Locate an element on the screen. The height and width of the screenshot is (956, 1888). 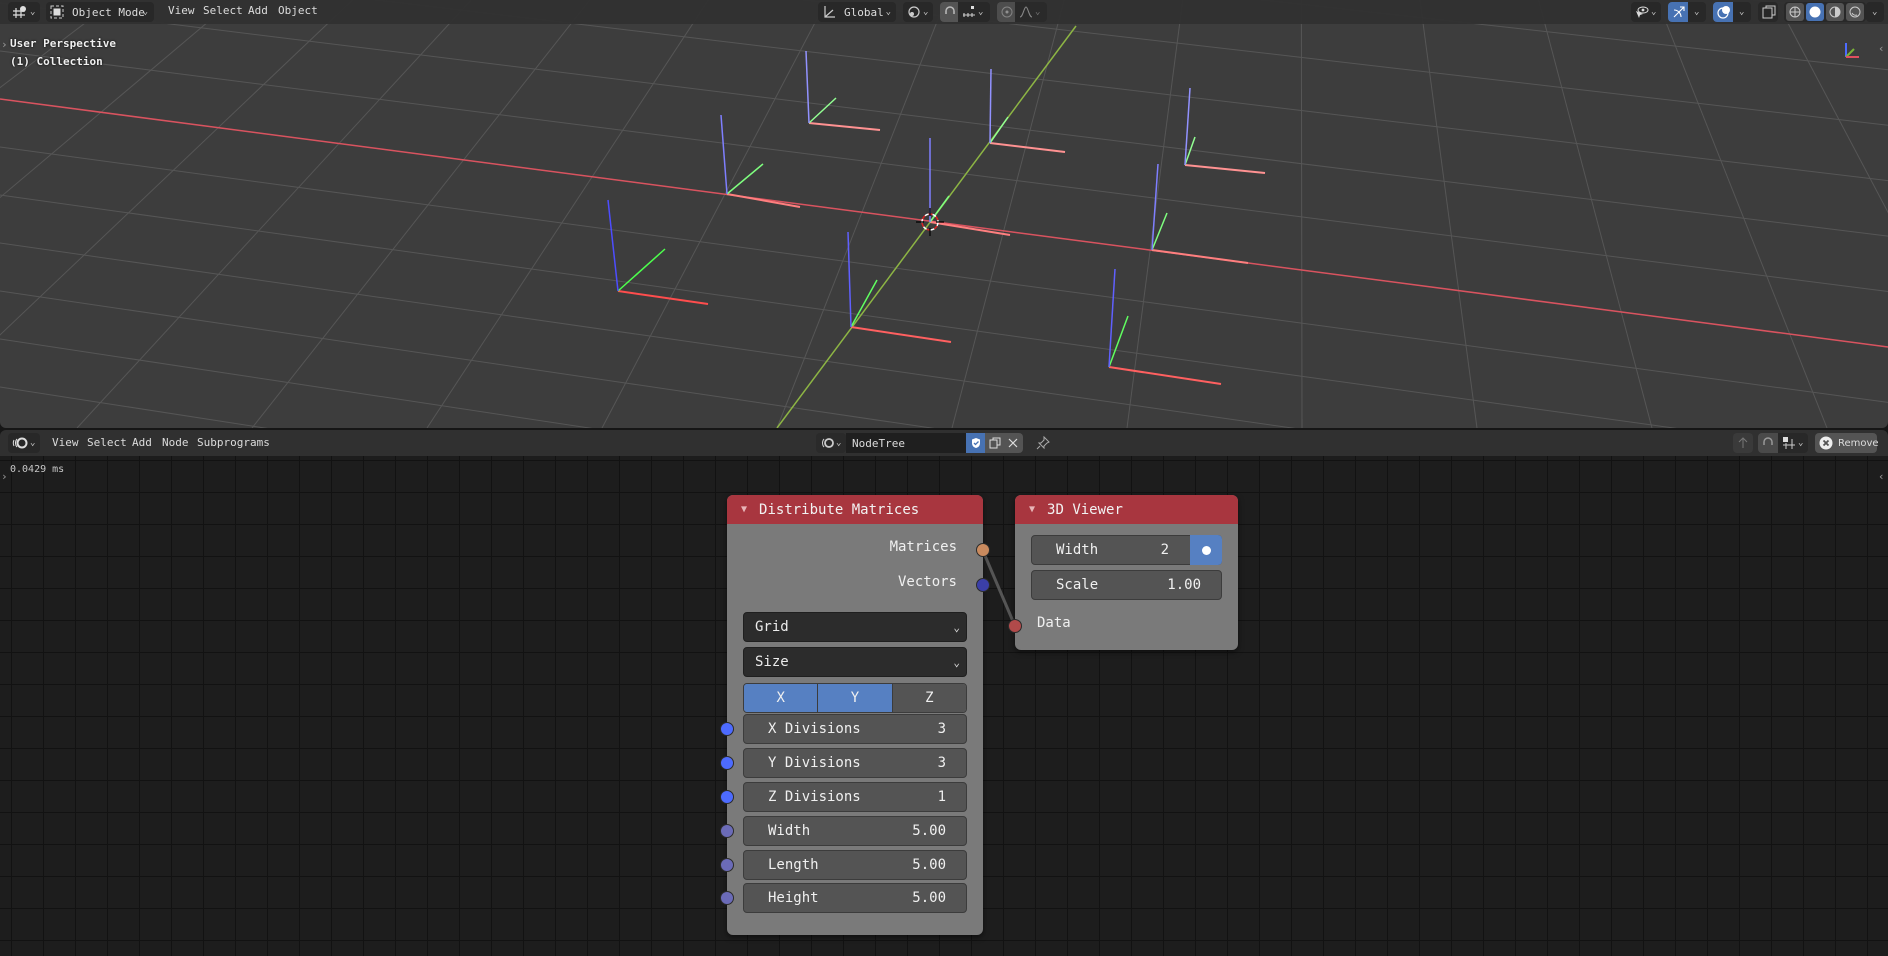
visibility-selector: ⌄ is located at coordinates (1646, 12).